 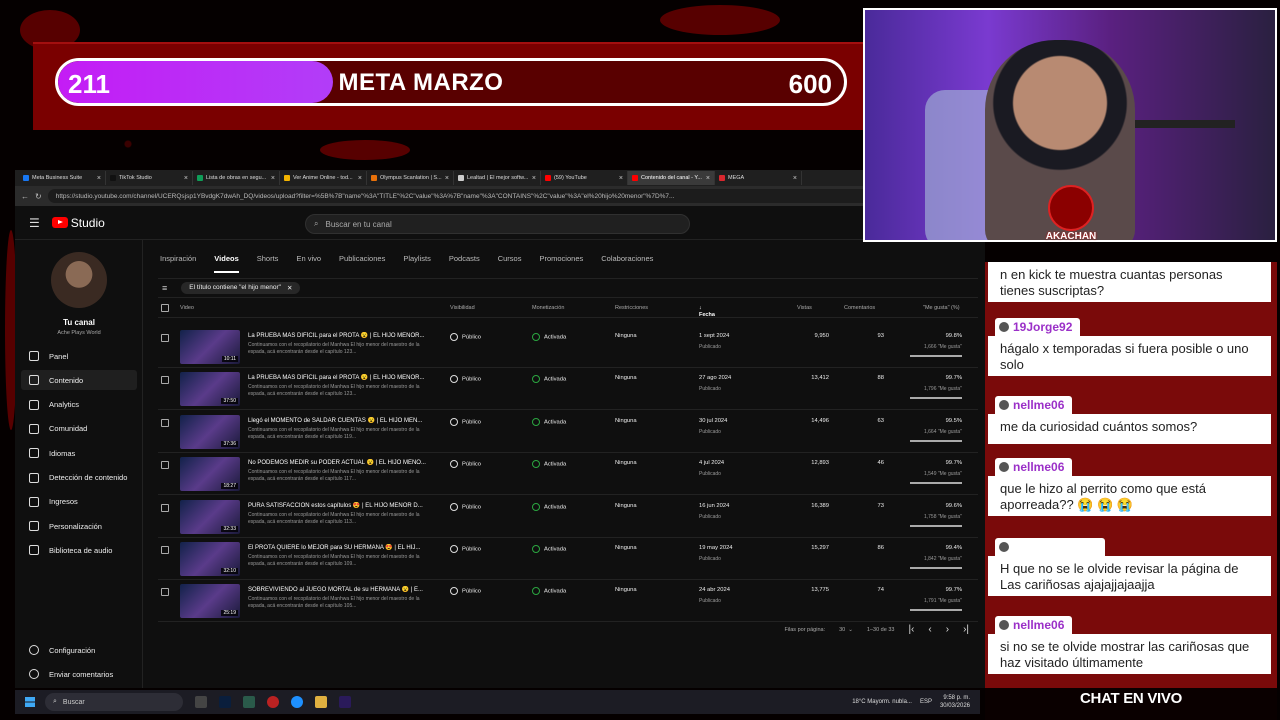 What do you see at coordinates (584, 178) in the screenshot?
I see `browser-tab: (59) YouTube ×` at bounding box center [584, 178].